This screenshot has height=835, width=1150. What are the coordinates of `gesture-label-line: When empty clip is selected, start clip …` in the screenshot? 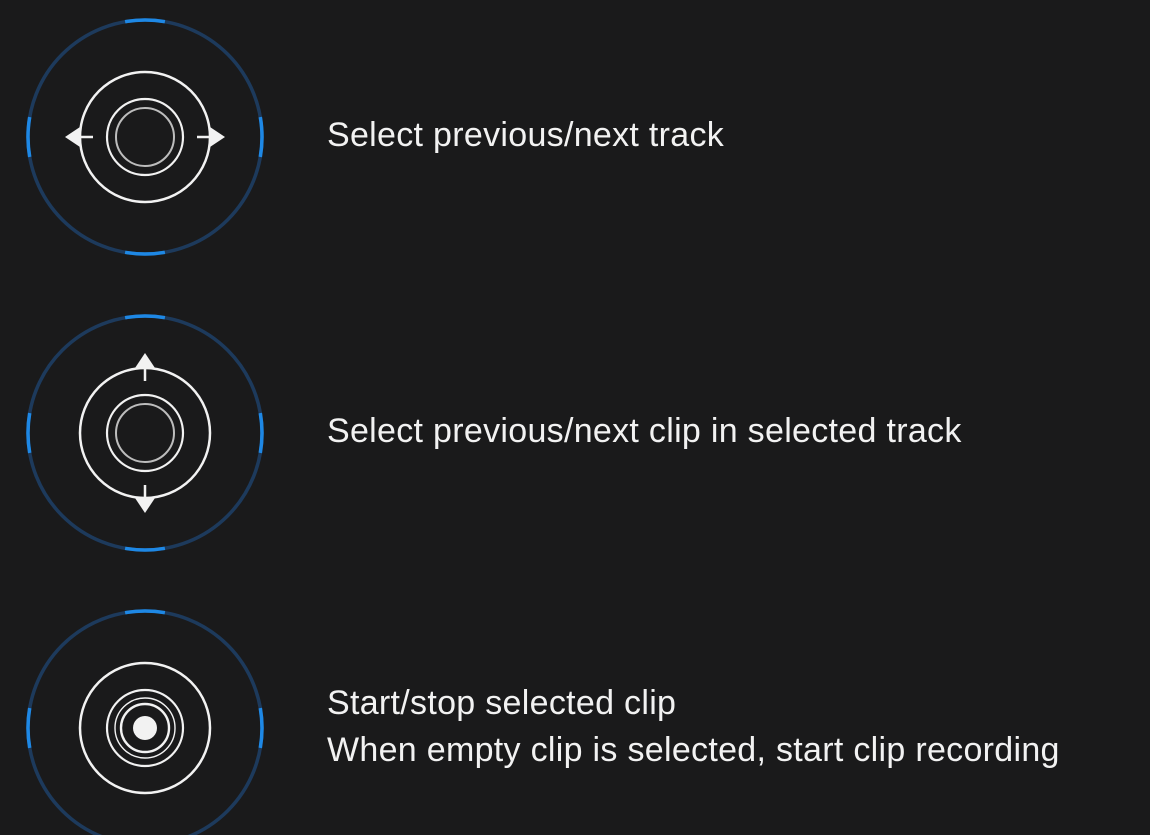 It's located at (693, 750).